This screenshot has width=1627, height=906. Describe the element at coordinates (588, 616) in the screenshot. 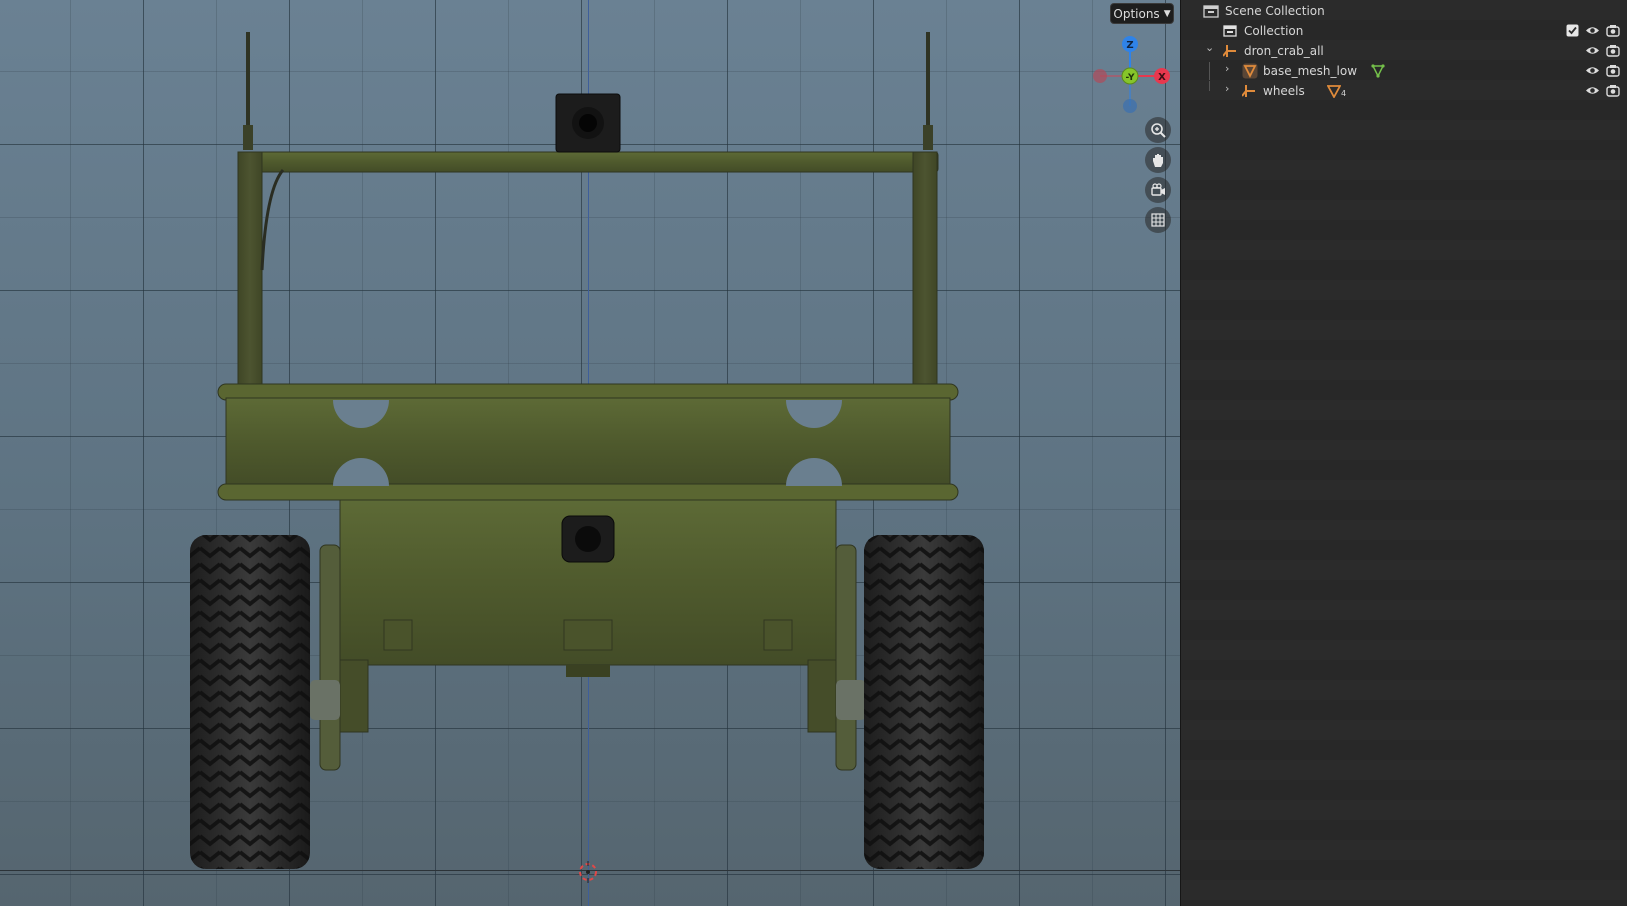

I see `lower-body` at that location.